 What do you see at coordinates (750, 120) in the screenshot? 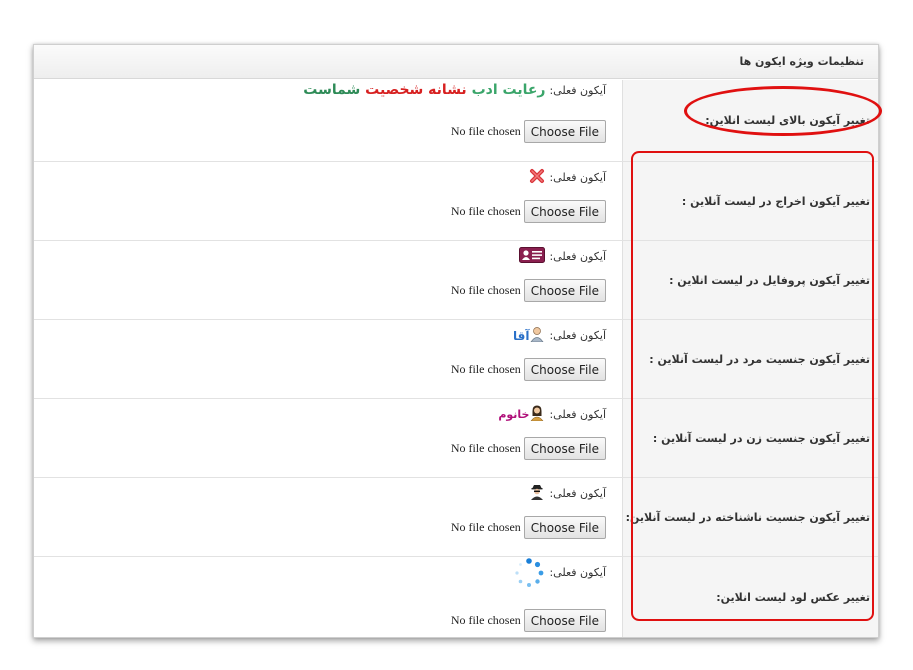
I see `row-label: تغییر آیکون بالای لیست انلاین:` at bounding box center [750, 120].